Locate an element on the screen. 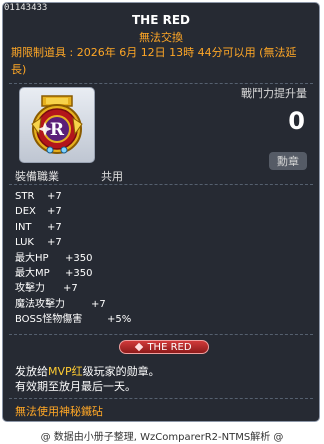  item-icon-frame: R is located at coordinates (57, 125).